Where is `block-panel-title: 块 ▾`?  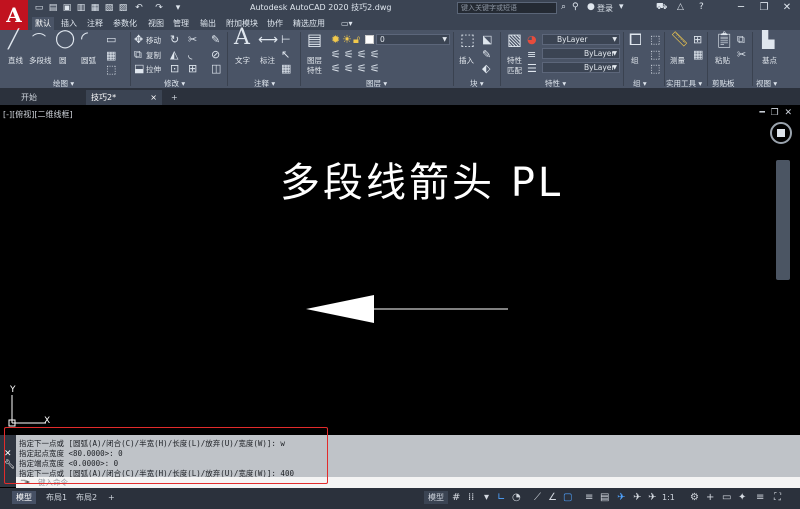 block-panel-title: 块 ▾ is located at coordinates (477, 83).